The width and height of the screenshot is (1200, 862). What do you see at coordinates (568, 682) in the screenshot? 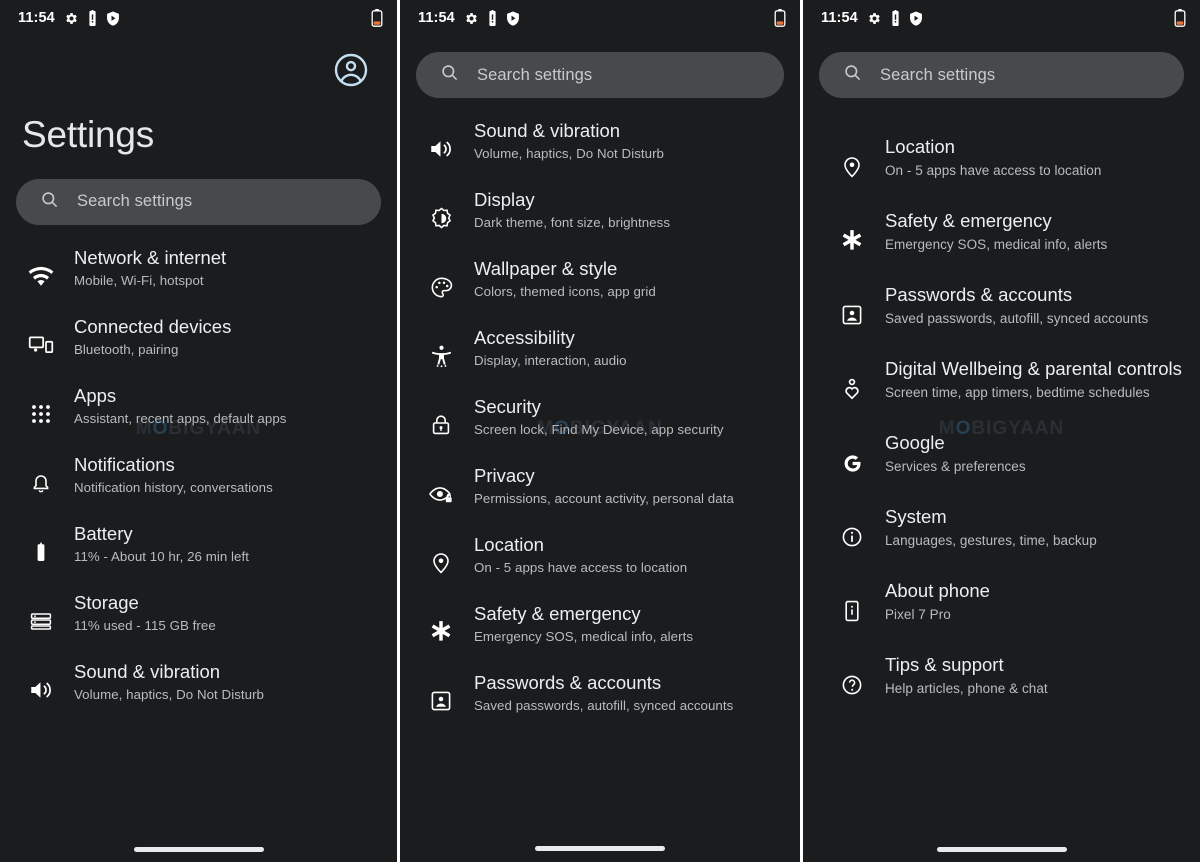
I see `row-title: Passwords & accounts` at bounding box center [568, 682].